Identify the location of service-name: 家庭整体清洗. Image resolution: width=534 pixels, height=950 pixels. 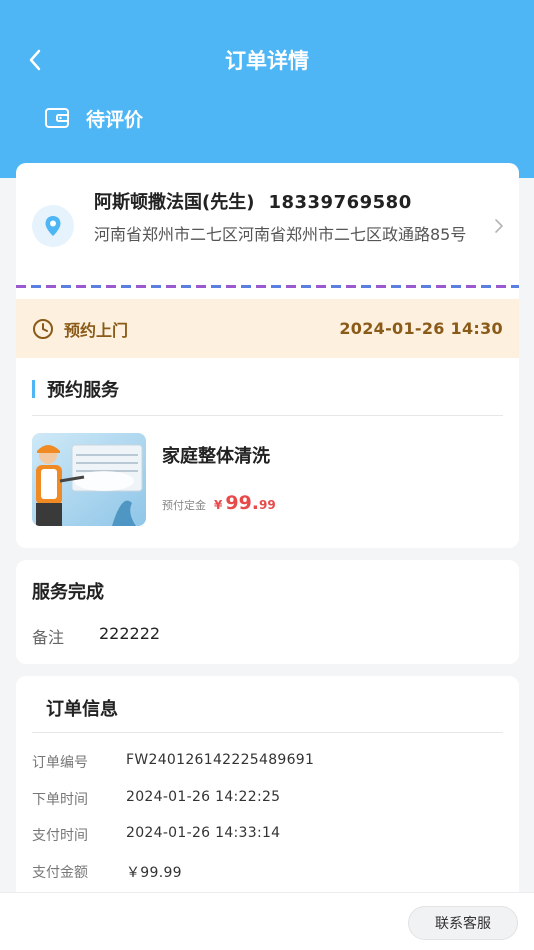
(216, 456).